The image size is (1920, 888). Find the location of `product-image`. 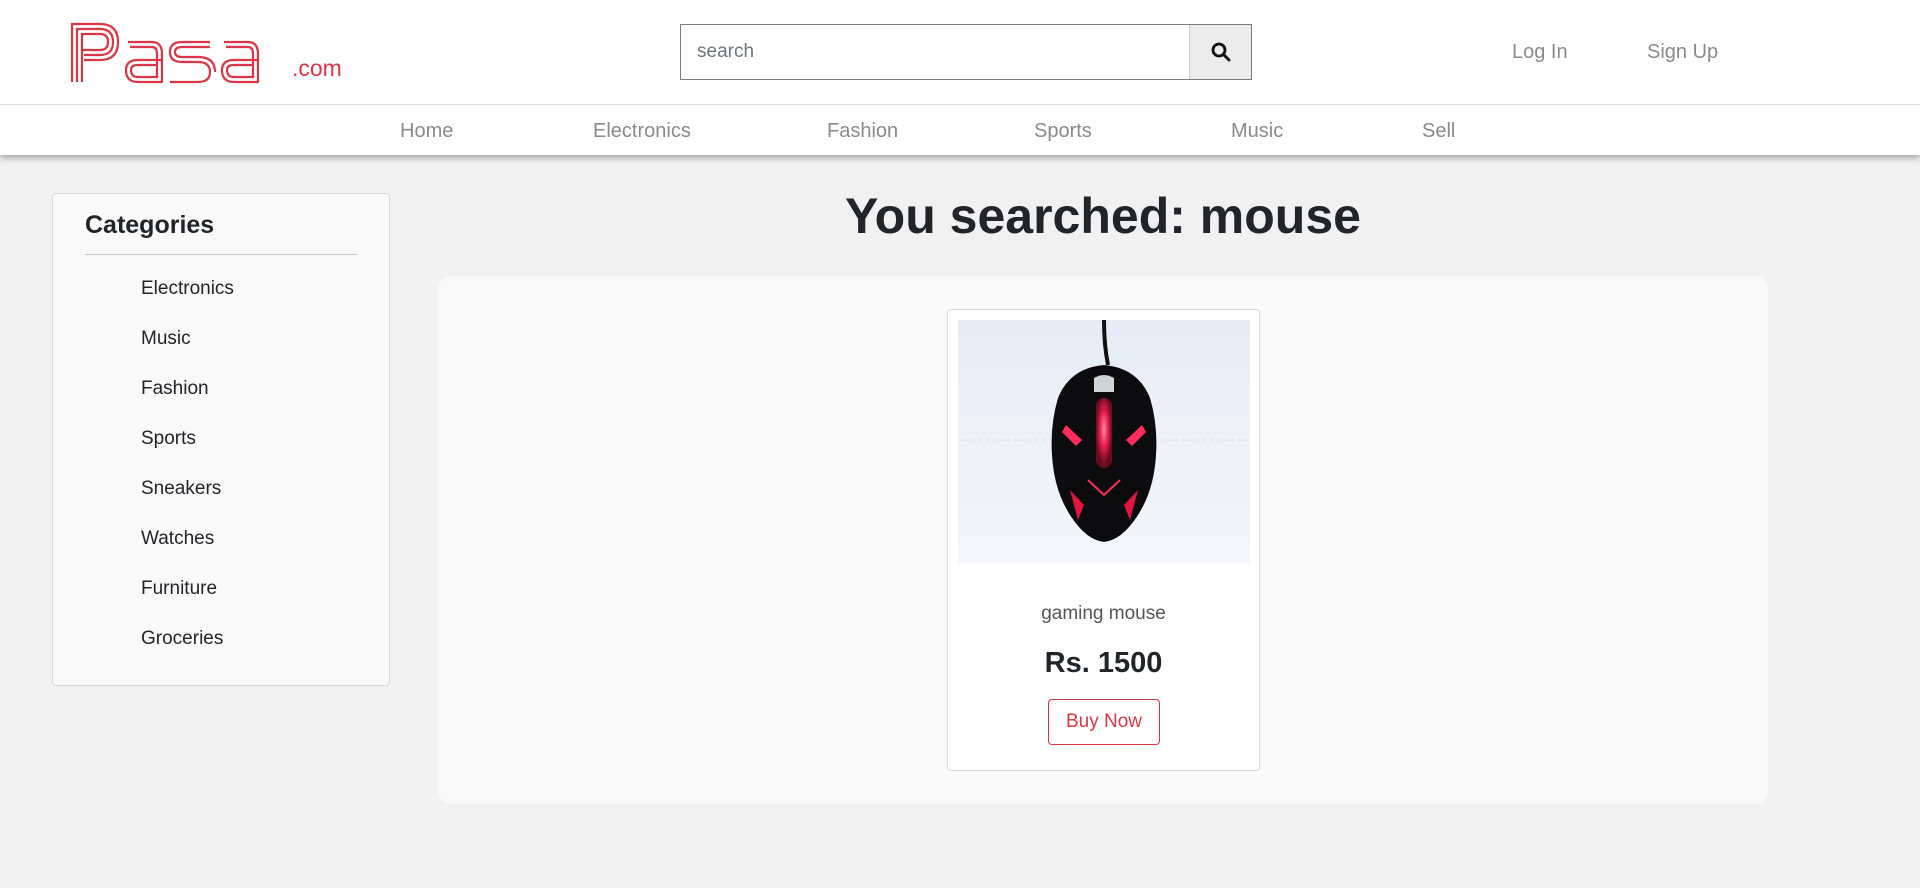

product-image is located at coordinates (1104, 441).